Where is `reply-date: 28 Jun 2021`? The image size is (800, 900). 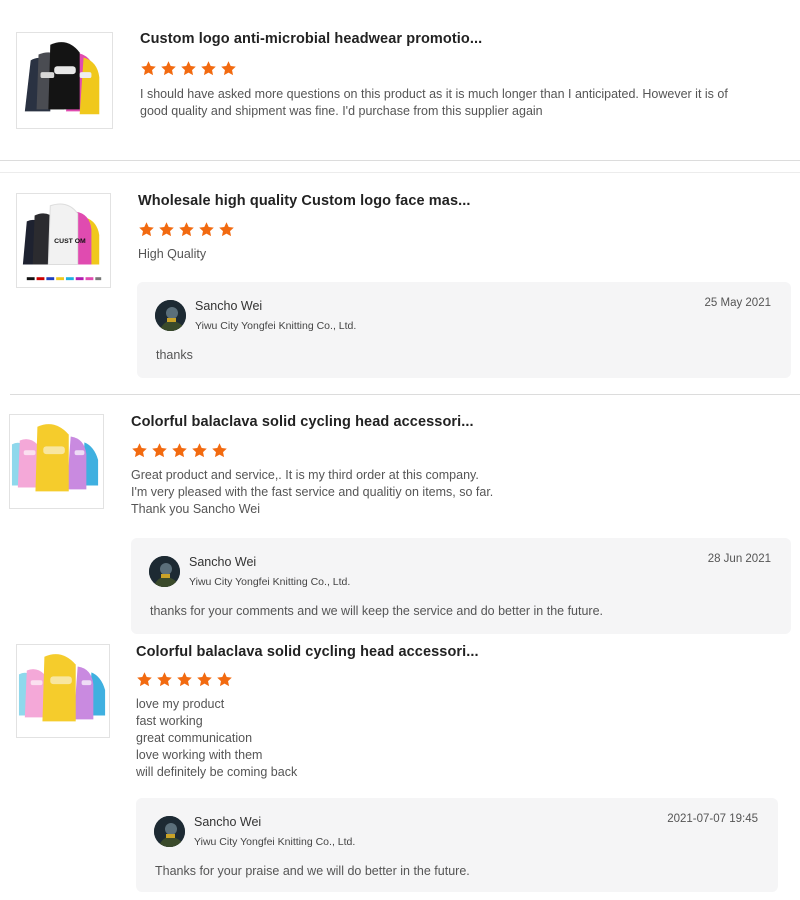 reply-date: 28 Jun 2021 is located at coordinates (739, 559).